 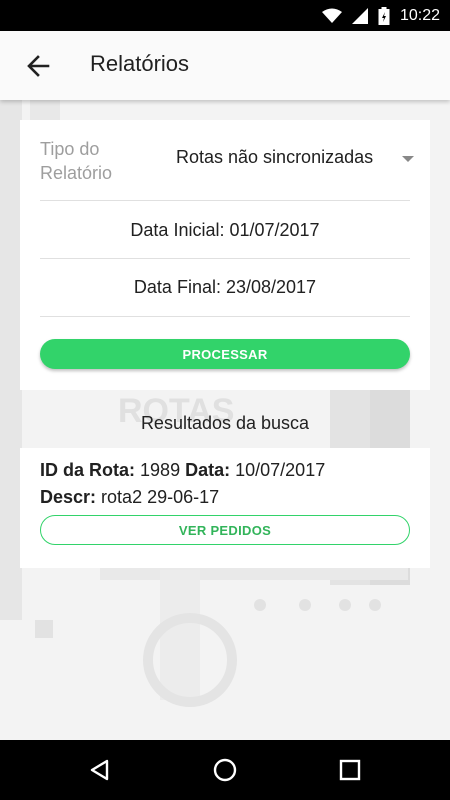 What do you see at coordinates (275, 157) in the screenshot?
I see `report-type-value: Rotas não sincronizadas` at bounding box center [275, 157].